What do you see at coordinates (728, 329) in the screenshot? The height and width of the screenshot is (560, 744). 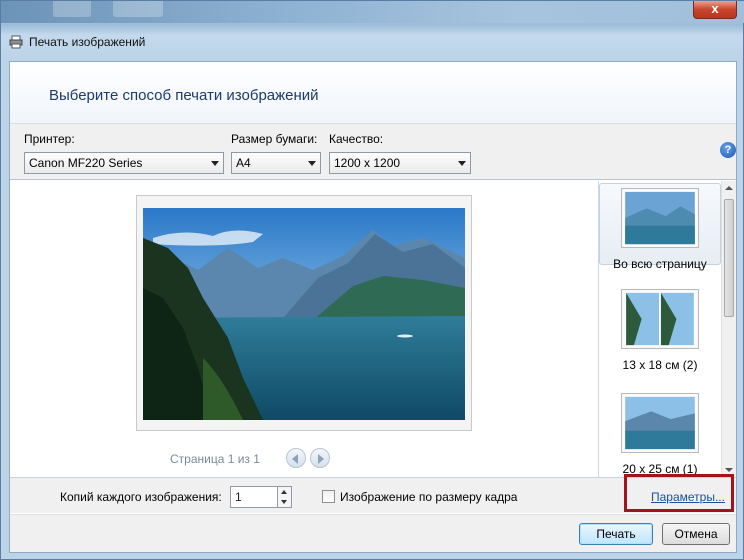 I see `layout-scrollbar` at bounding box center [728, 329].